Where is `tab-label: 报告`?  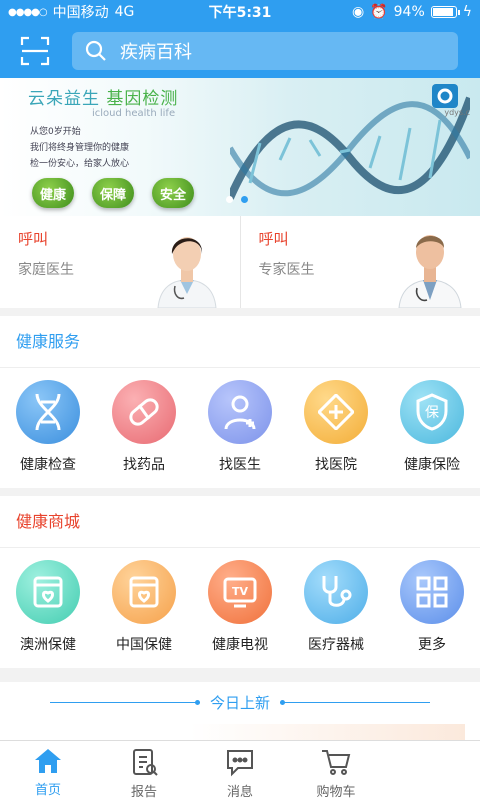
tab-label: 报告 is located at coordinates (143, 792).